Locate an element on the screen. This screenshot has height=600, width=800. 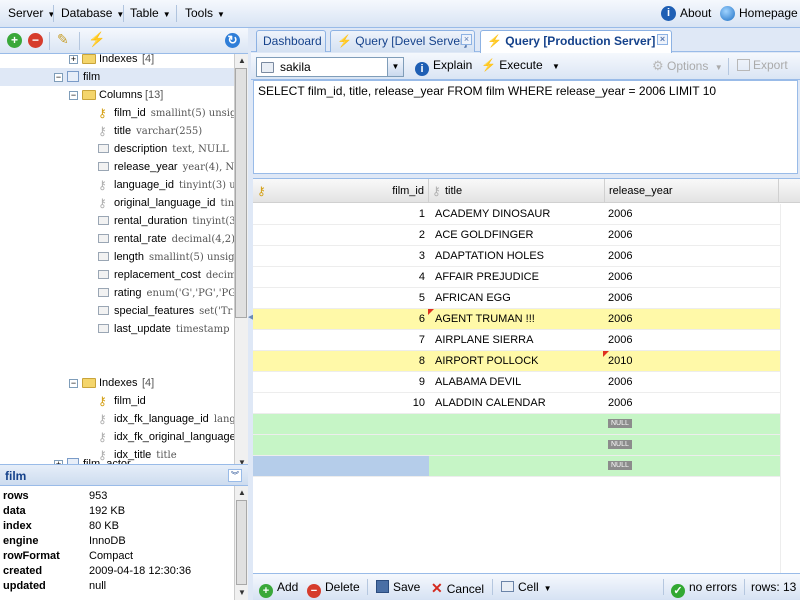
cell-film-id: 7 is located at coordinates (341, 340).